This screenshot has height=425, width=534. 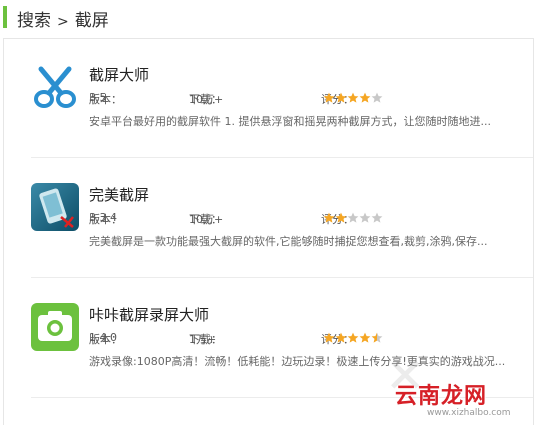 I want to click on scissors-icon, so click(x=55, y=87).